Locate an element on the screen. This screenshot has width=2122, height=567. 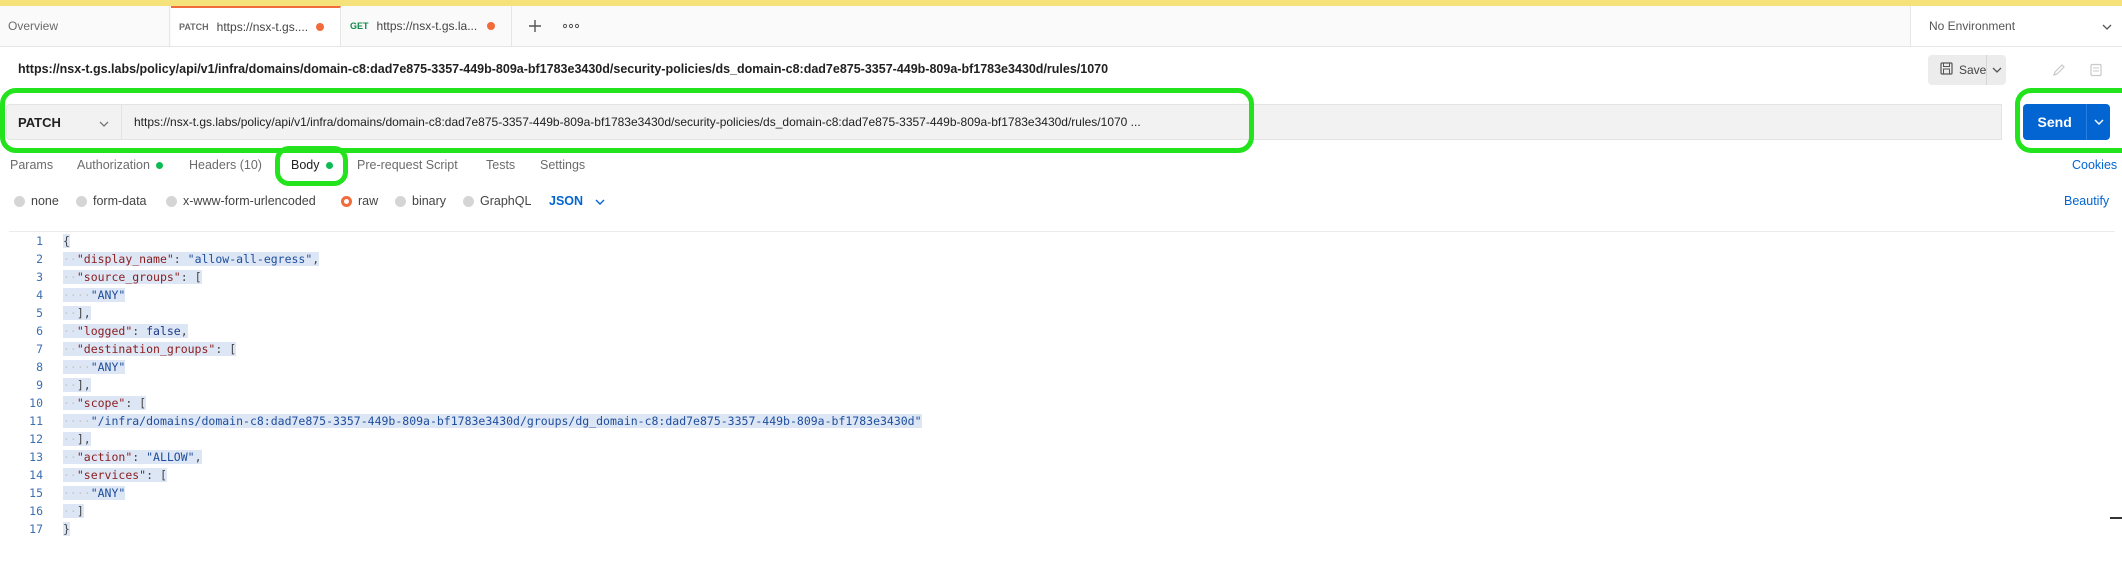
tab-method-badge: PATCH is located at coordinates (194, 27).